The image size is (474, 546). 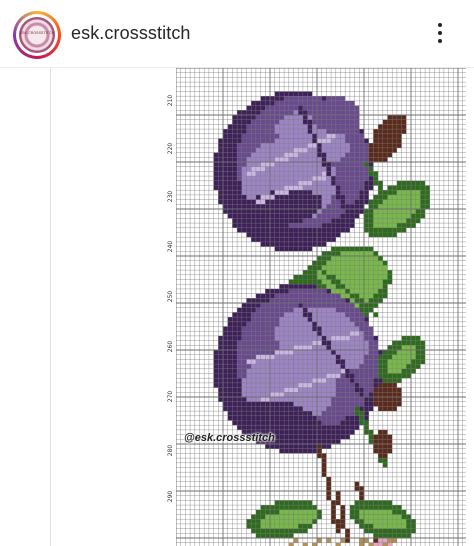 What do you see at coordinates (171, 307) in the screenshot?
I see `row-number-labels: 210 220 230 240 250 260 270 280 290` at bounding box center [171, 307].